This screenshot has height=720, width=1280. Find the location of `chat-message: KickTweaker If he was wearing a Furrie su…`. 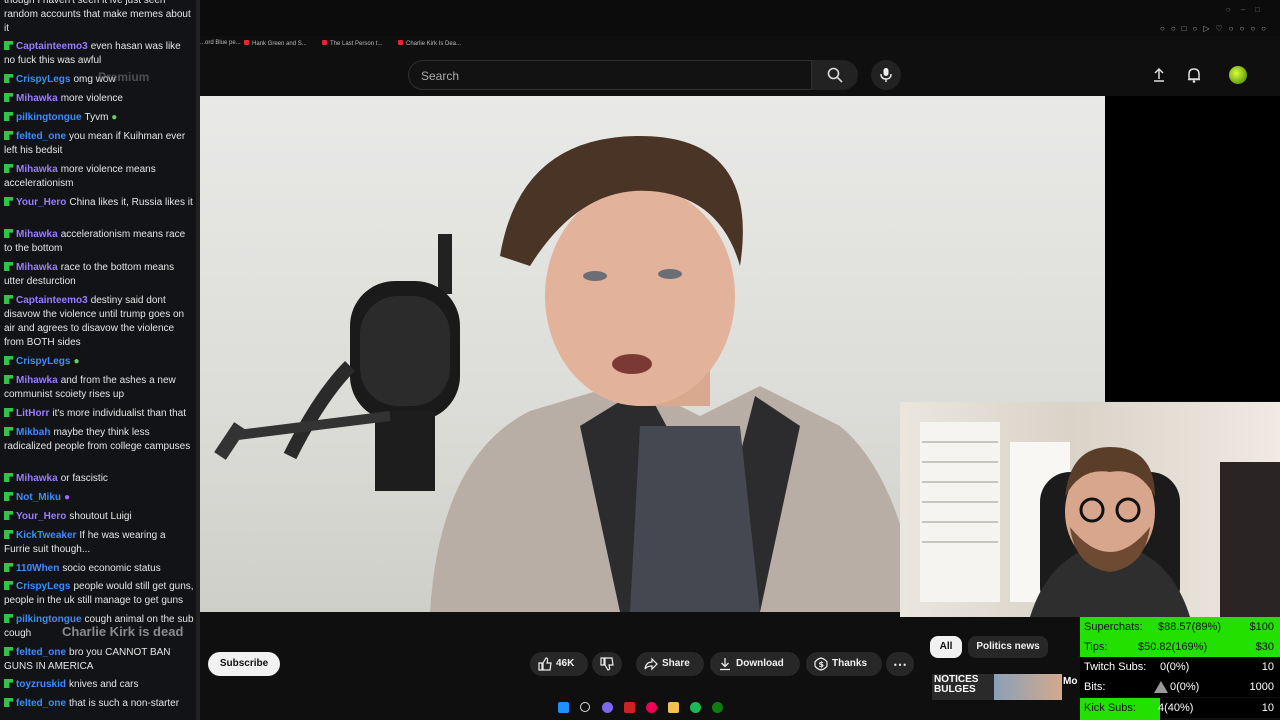

chat-message: KickTweaker If he was wearing a Furrie su… is located at coordinates (99, 543).